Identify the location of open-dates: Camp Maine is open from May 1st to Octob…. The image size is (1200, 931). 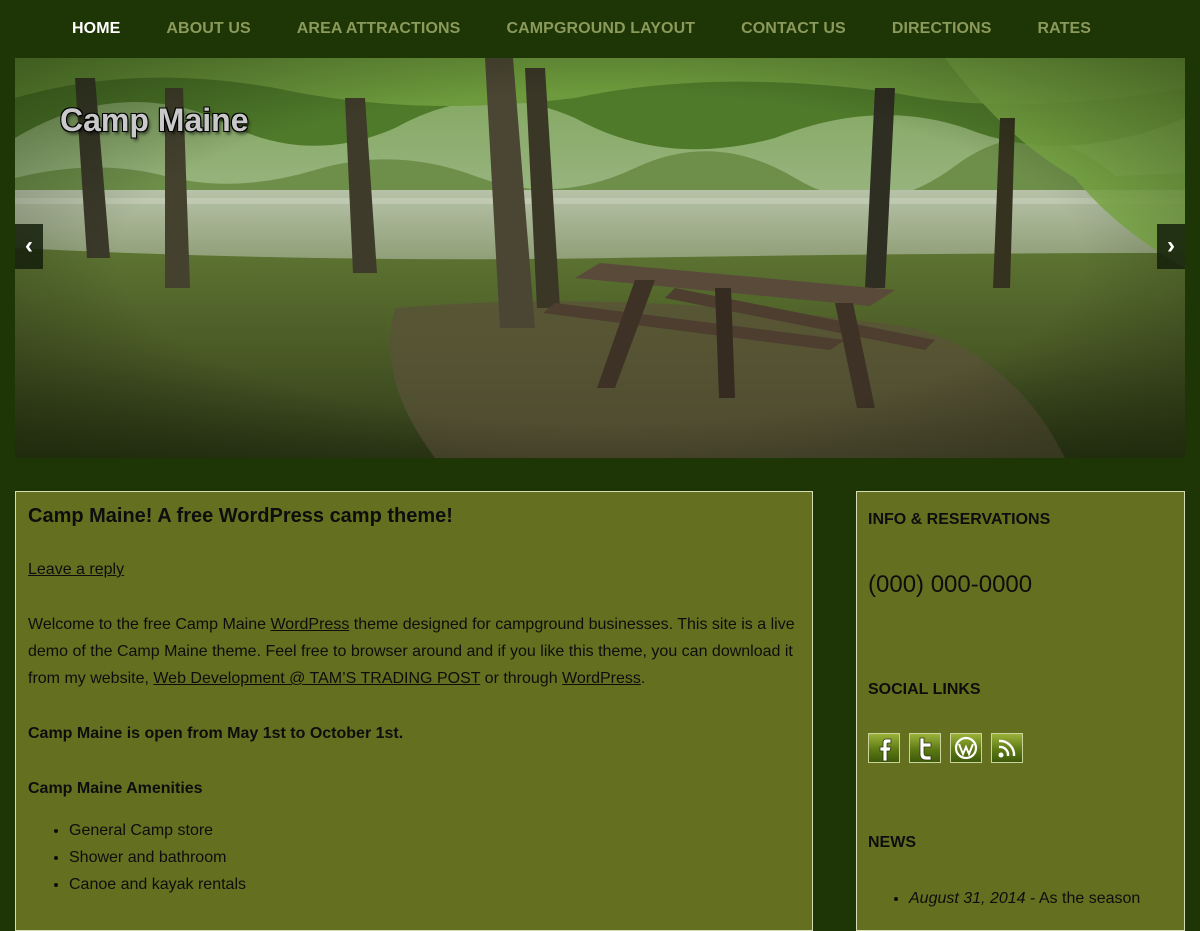
(414, 733).